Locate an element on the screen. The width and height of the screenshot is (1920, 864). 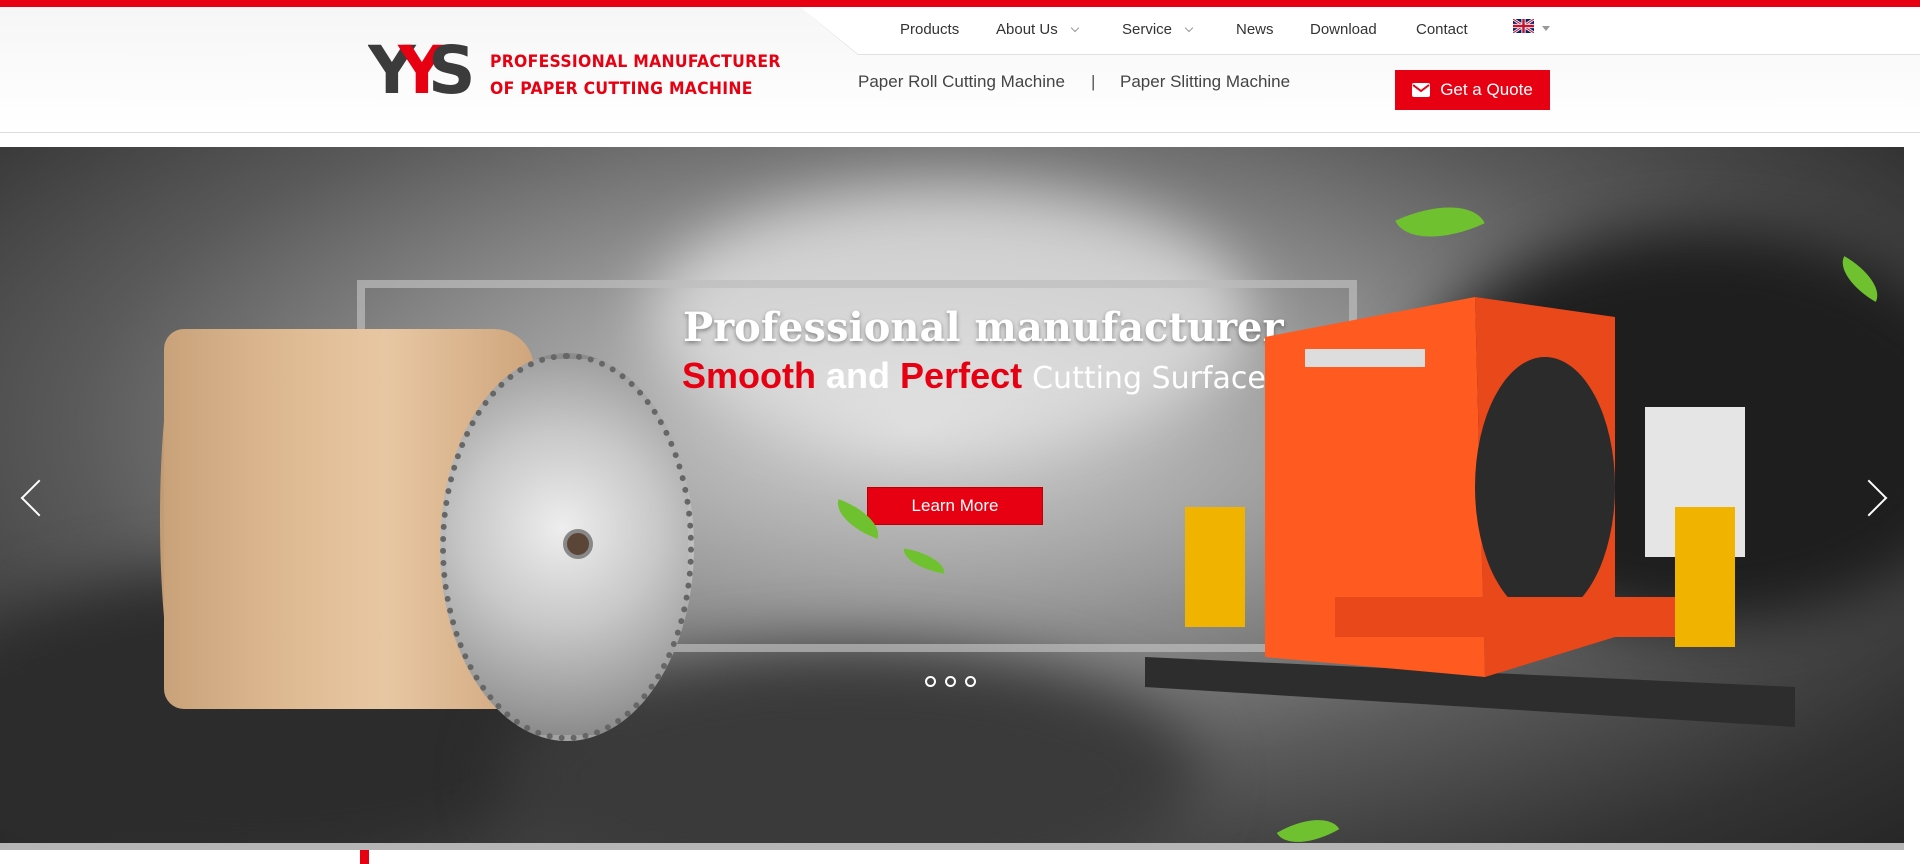
get-a-quote-button: Get a Quote is located at coordinates (1472, 90).